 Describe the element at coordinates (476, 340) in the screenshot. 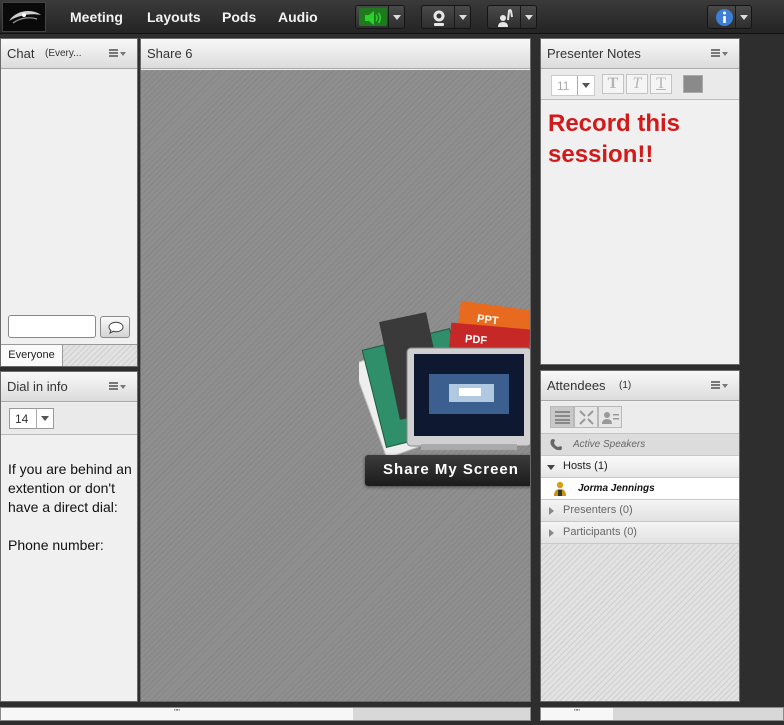

I see `pdf-label: PDF` at that location.